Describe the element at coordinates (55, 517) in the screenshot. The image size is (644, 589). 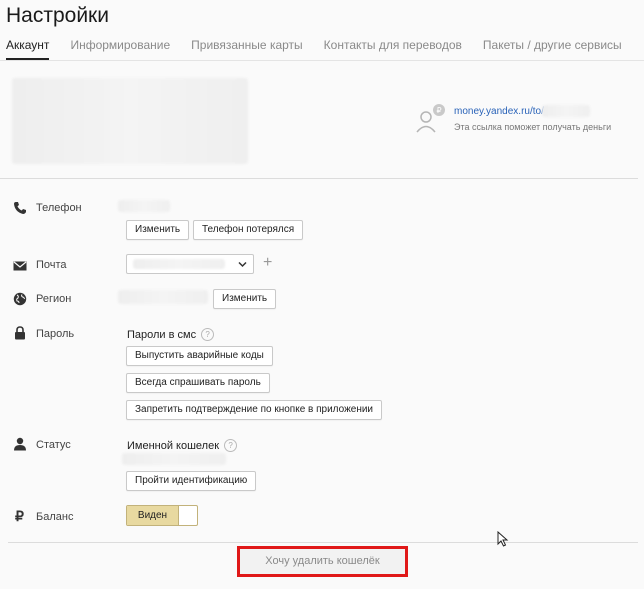
I see `balance-label: Баланс` at that location.